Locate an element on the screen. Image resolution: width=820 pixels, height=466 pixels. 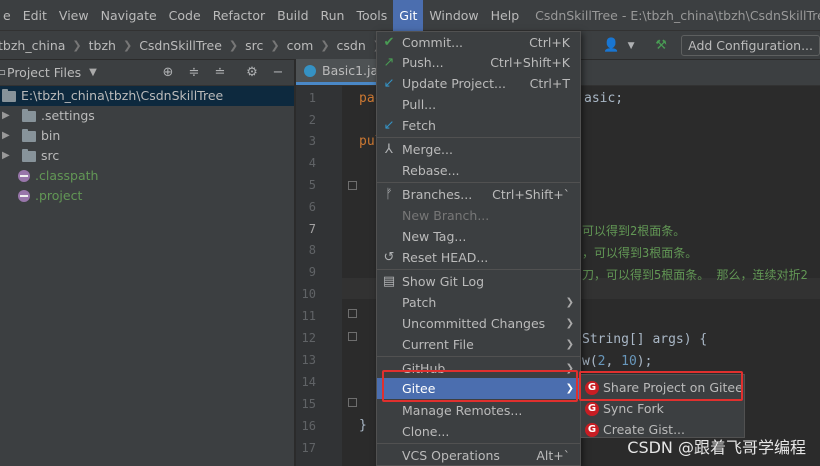
menu-git: Git is located at coordinates (408, 15).